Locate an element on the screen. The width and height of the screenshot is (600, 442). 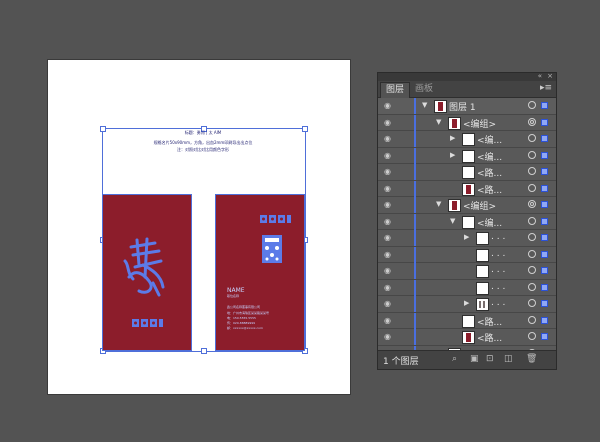
panel-menu-icon: ▸≡ is located at coordinates (546, 88).